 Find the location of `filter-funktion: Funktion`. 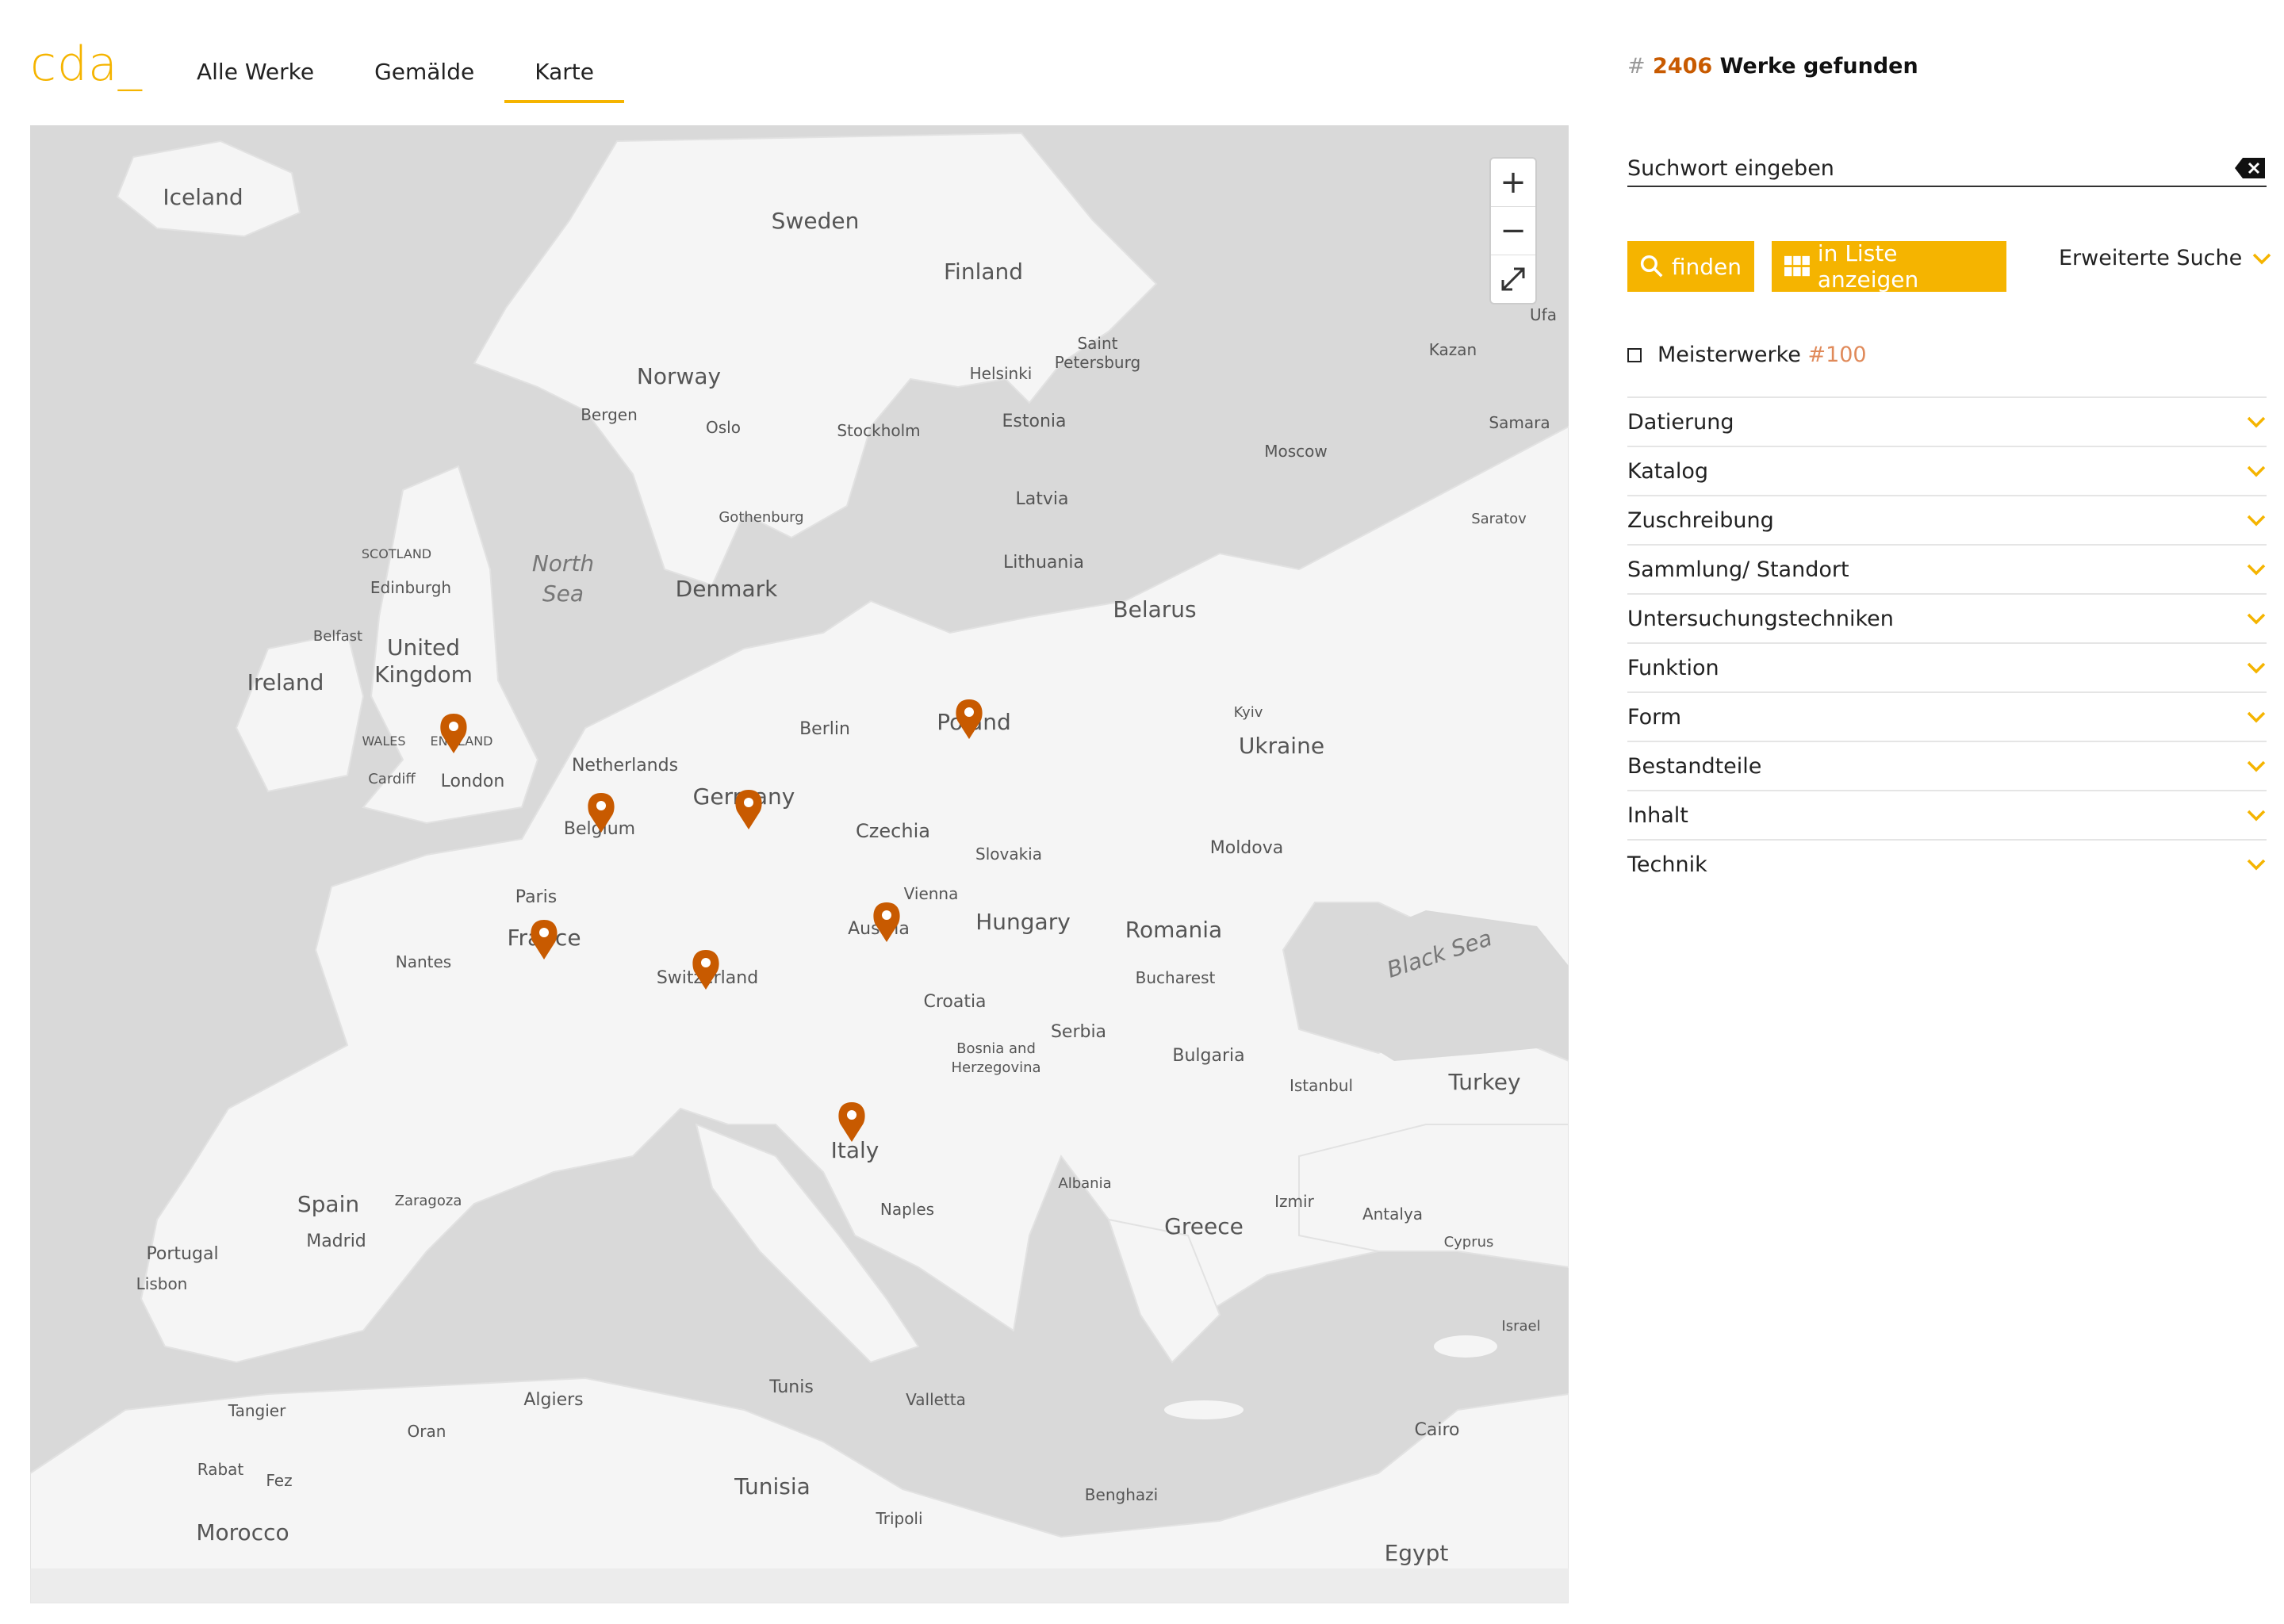

filter-funktion: Funktion is located at coordinates (1947, 666).